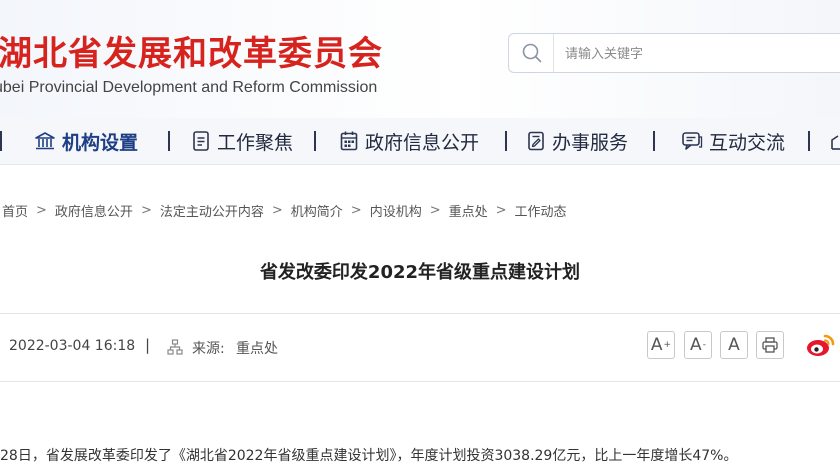 This screenshot has width=840, height=473. Describe the element at coordinates (468, 210) in the screenshot. I see `breadcrumb-key-projects-office: 重点处` at that location.